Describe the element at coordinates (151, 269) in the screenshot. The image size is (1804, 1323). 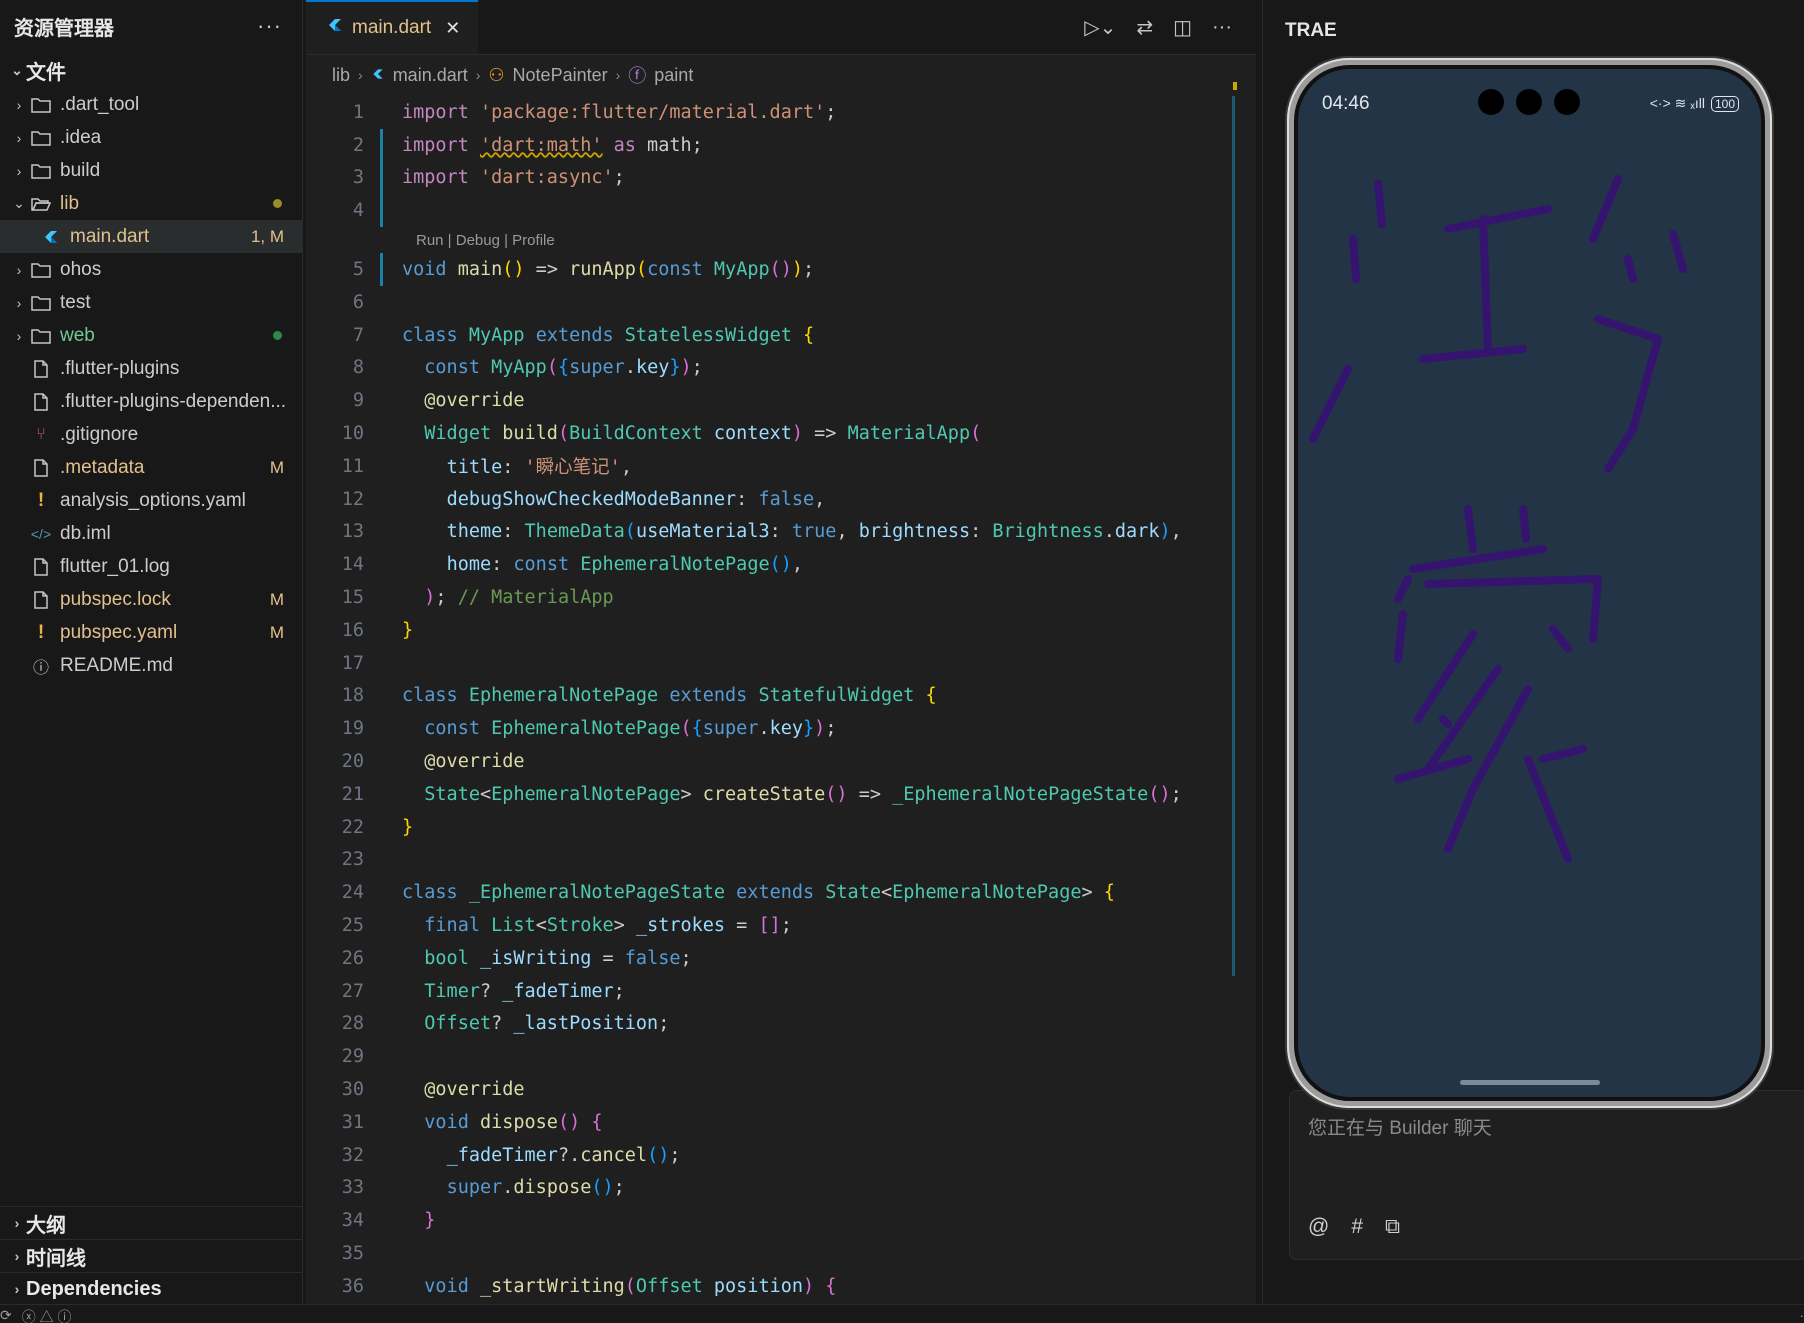
I see `tree-item: › ohos` at that location.